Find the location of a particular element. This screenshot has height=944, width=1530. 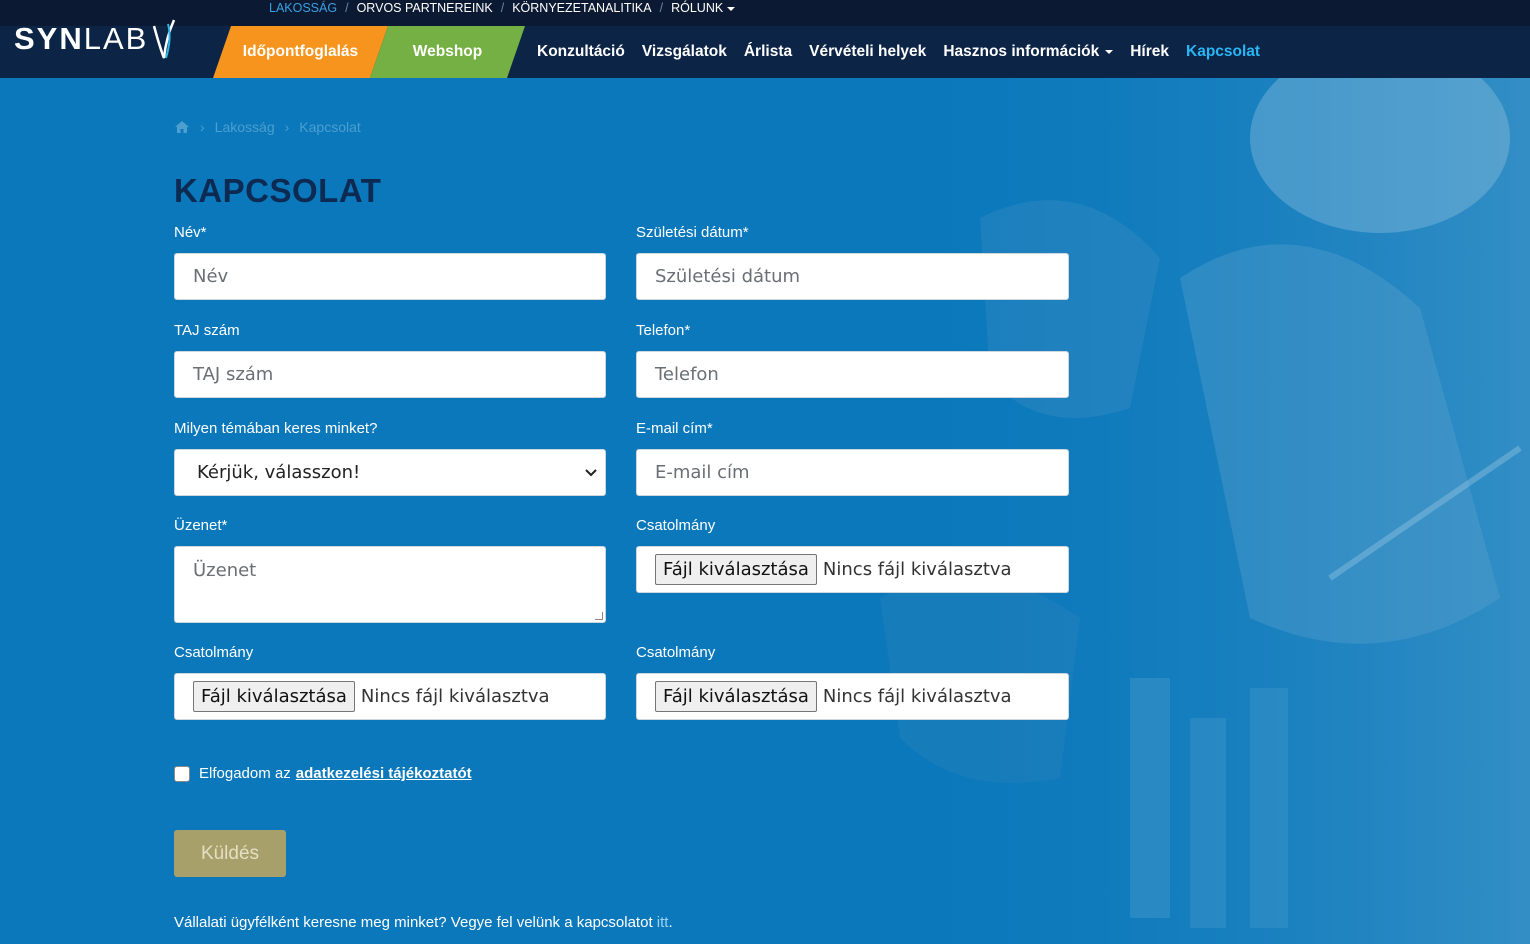

resize-handle-icon is located at coordinates (599, 616).